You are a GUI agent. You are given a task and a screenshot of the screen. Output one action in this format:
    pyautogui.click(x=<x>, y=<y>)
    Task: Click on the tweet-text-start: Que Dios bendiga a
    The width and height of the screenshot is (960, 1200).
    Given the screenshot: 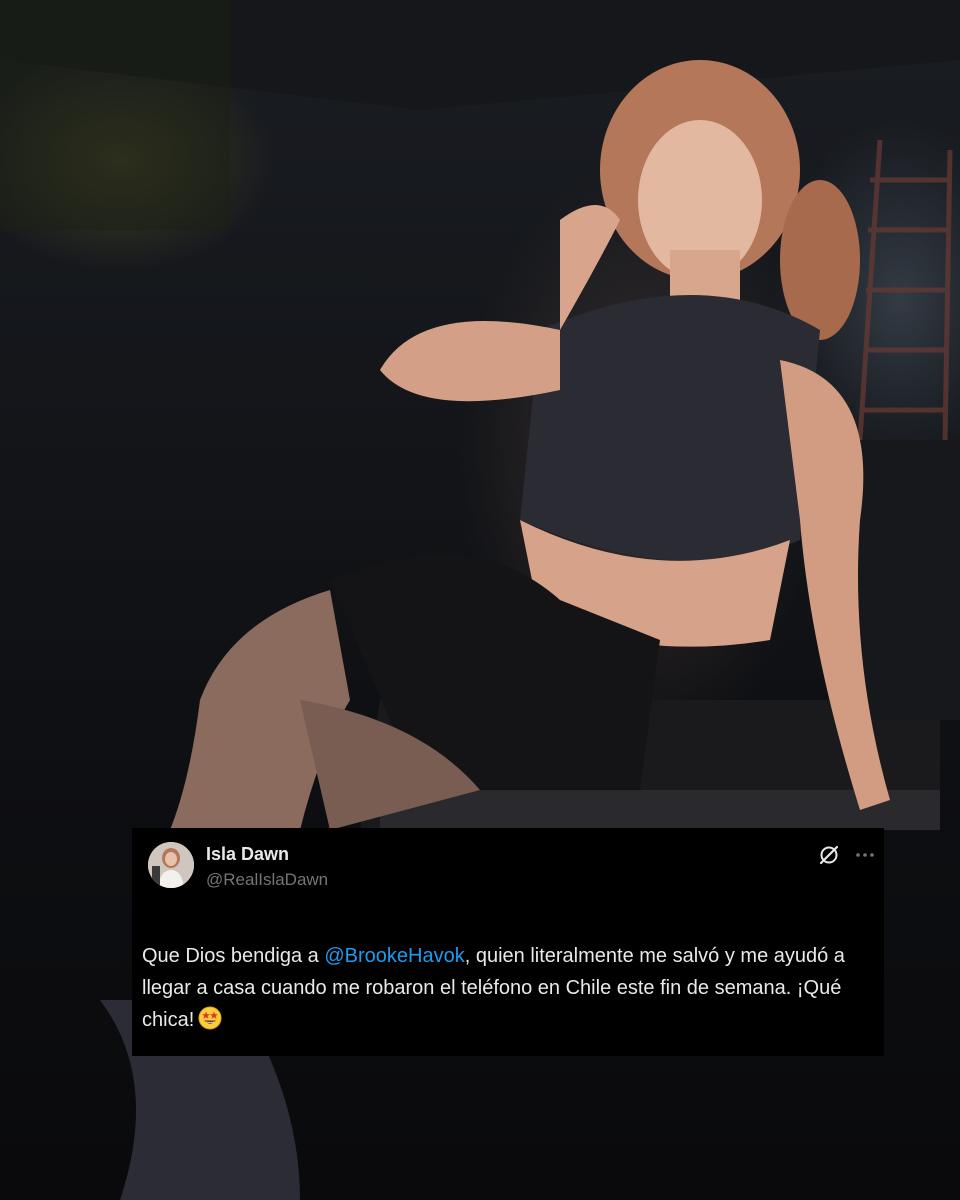 What is the action you would take?
    pyautogui.click(x=233, y=956)
    